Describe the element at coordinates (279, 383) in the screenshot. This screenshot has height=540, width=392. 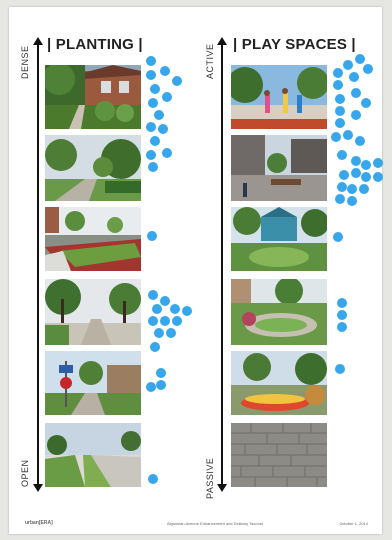
I see `play-photo-colorful-seating` at that location.